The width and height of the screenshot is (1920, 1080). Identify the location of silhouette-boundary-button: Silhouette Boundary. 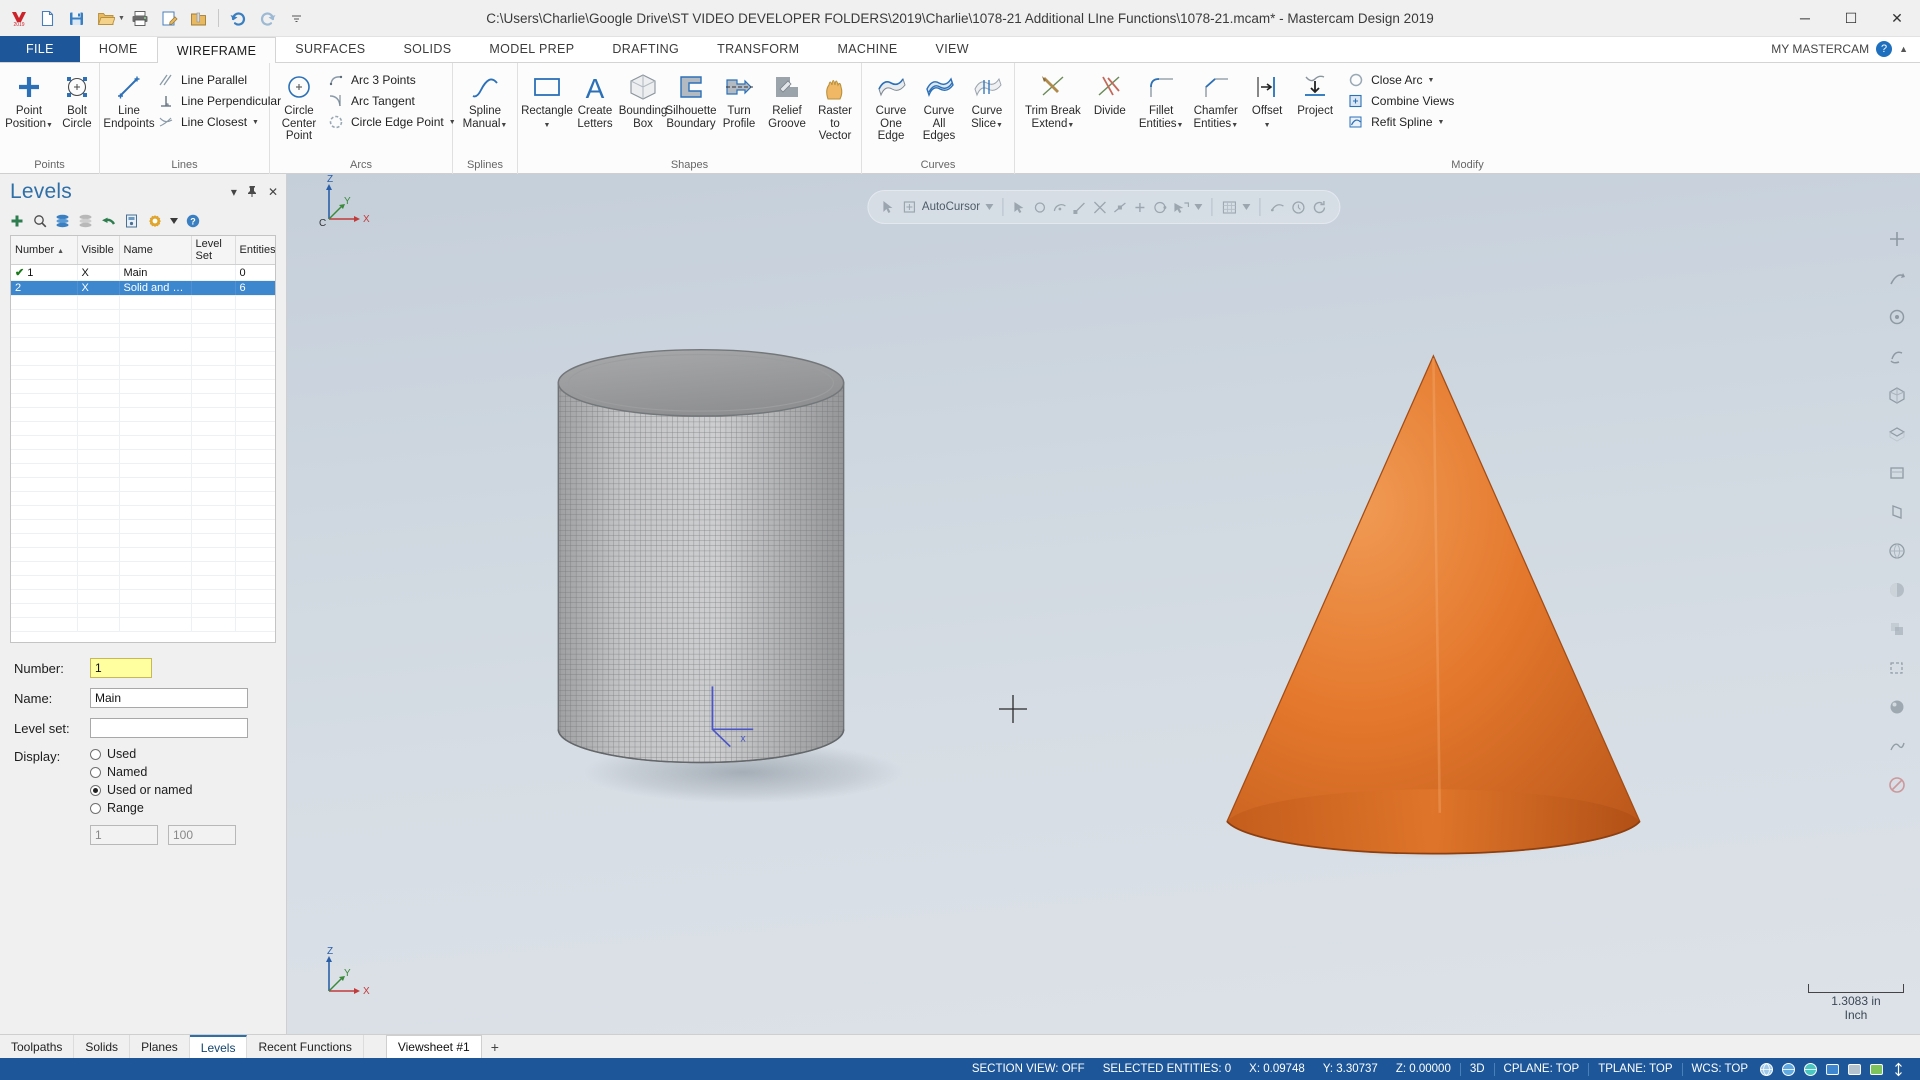
(691, 100).